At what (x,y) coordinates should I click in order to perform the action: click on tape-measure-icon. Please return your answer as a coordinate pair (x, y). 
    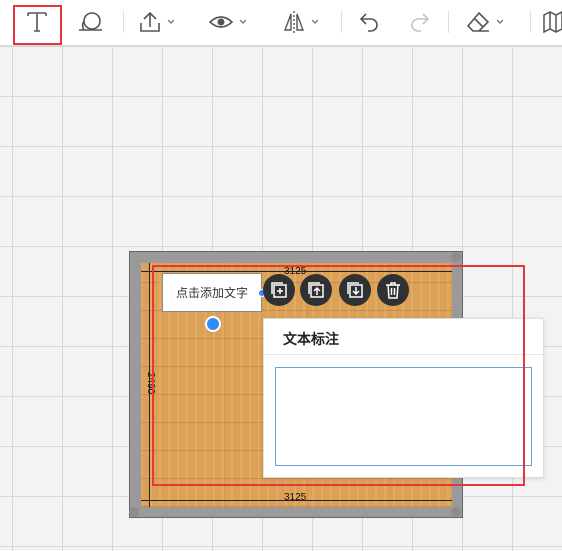
    Looking at the image, I should click on (90, 21).